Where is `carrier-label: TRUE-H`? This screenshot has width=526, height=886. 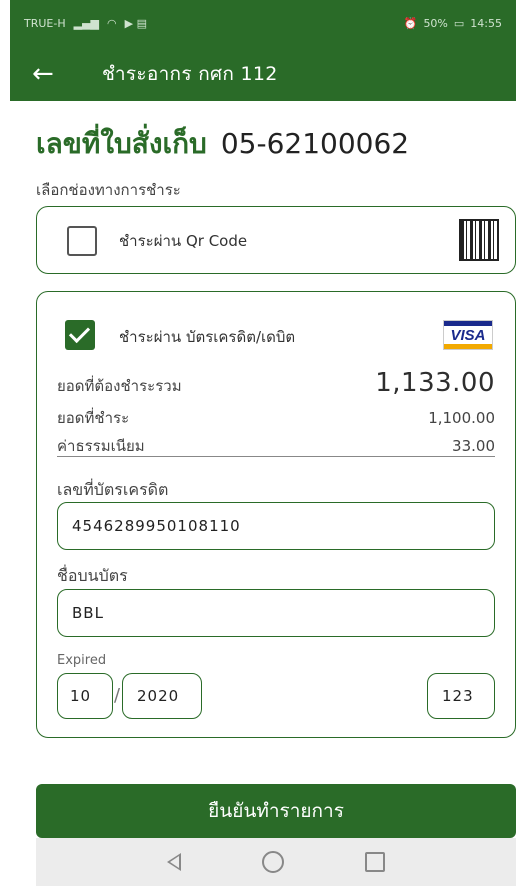 carrier-label: TRUE-H is located at coordinates (45, 23).